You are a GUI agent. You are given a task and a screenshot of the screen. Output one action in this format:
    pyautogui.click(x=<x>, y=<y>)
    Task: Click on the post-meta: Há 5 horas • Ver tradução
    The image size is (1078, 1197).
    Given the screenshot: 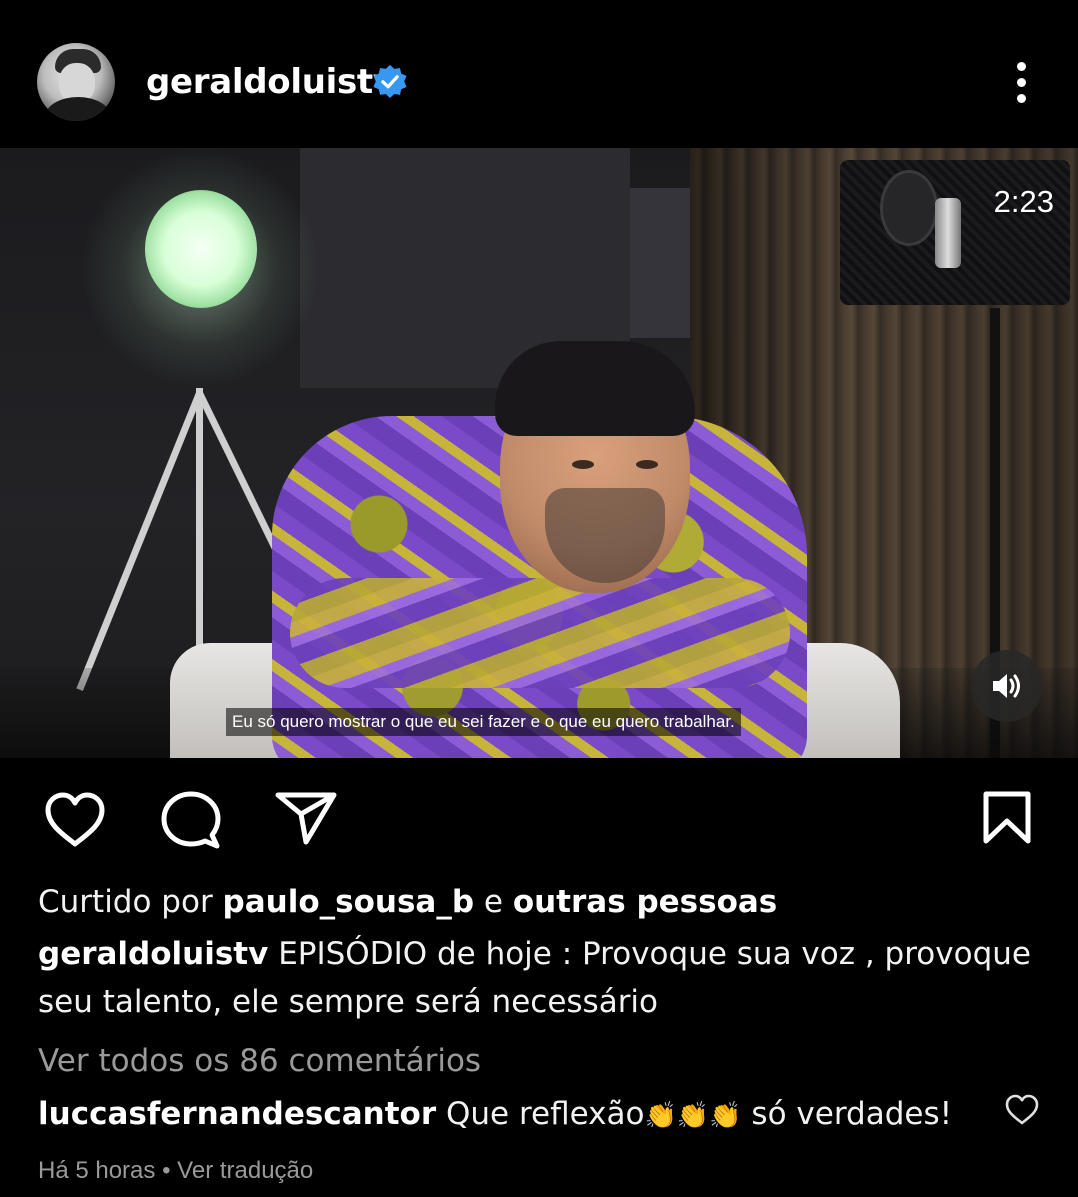 What is the action you would take?
    pyautogui.click(x=175, y=1171)
    